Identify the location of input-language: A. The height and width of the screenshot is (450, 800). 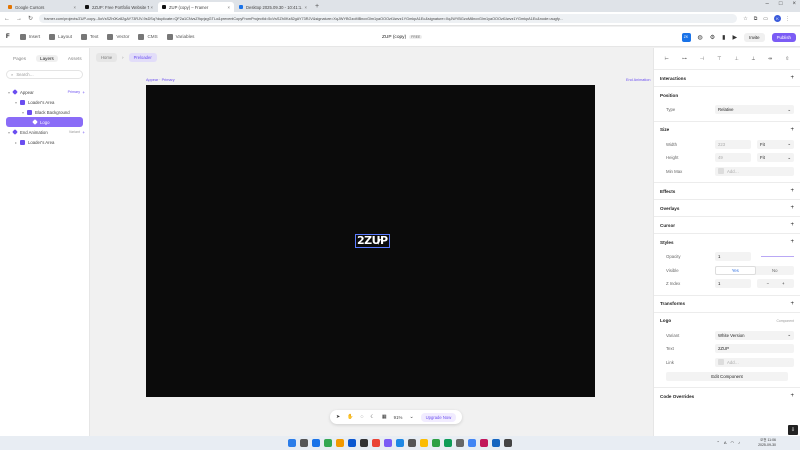
(725, 442).